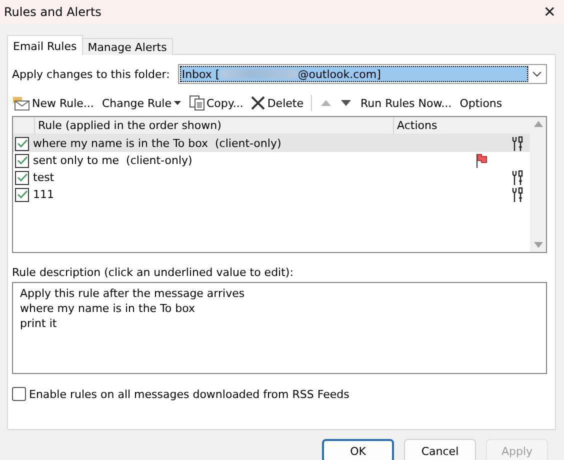 The image size is (564, 460). What do you see at coordinates (196, 103) in the screenshot?
I see `copy-icon` at bounding box center [196, 103].